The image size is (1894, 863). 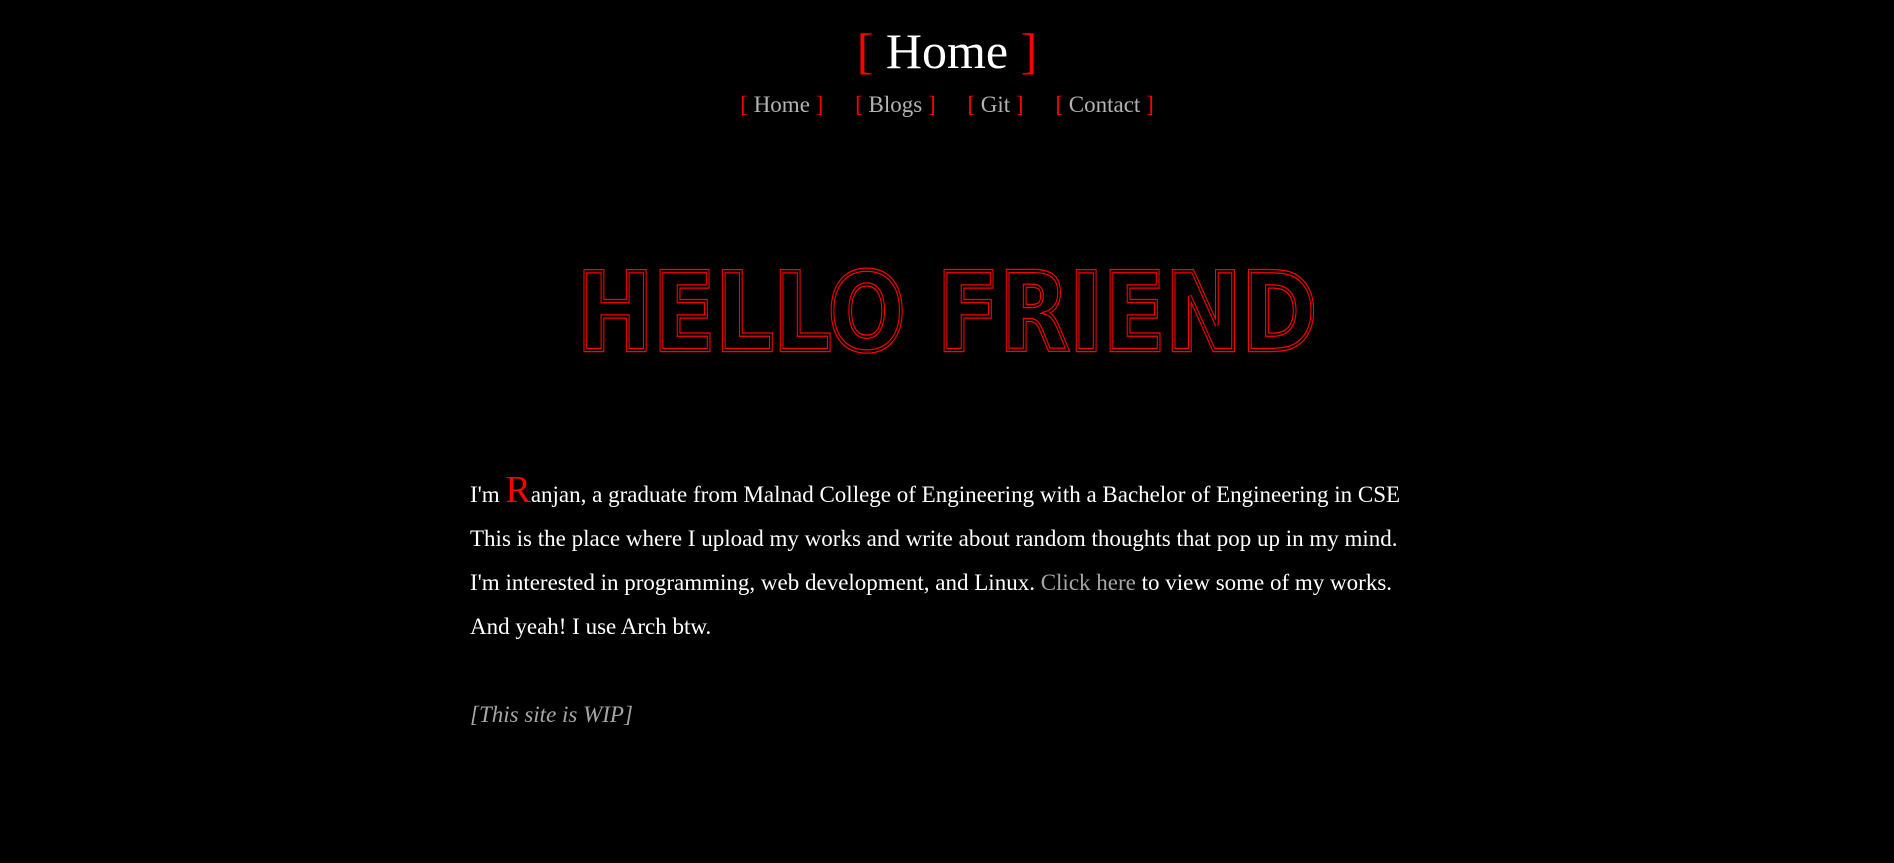 What do you see at coordinates (947, 310) in the screenshot?
I see `hero-text-inline: HELLO FRIEND` at bounding box center [947, 310].